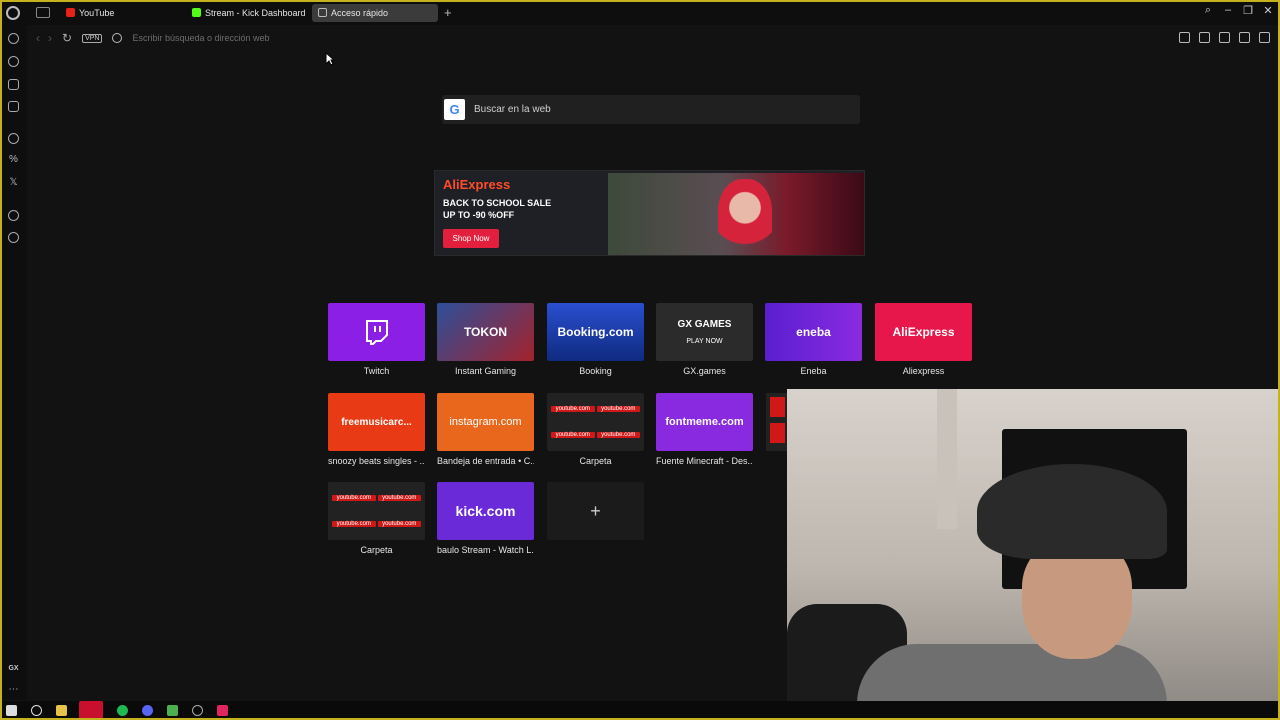 This screenshot has height=720, width=1280. Describe the element at coordinates (196, 12) in the screenshot. I see `kick-icon` at that location.